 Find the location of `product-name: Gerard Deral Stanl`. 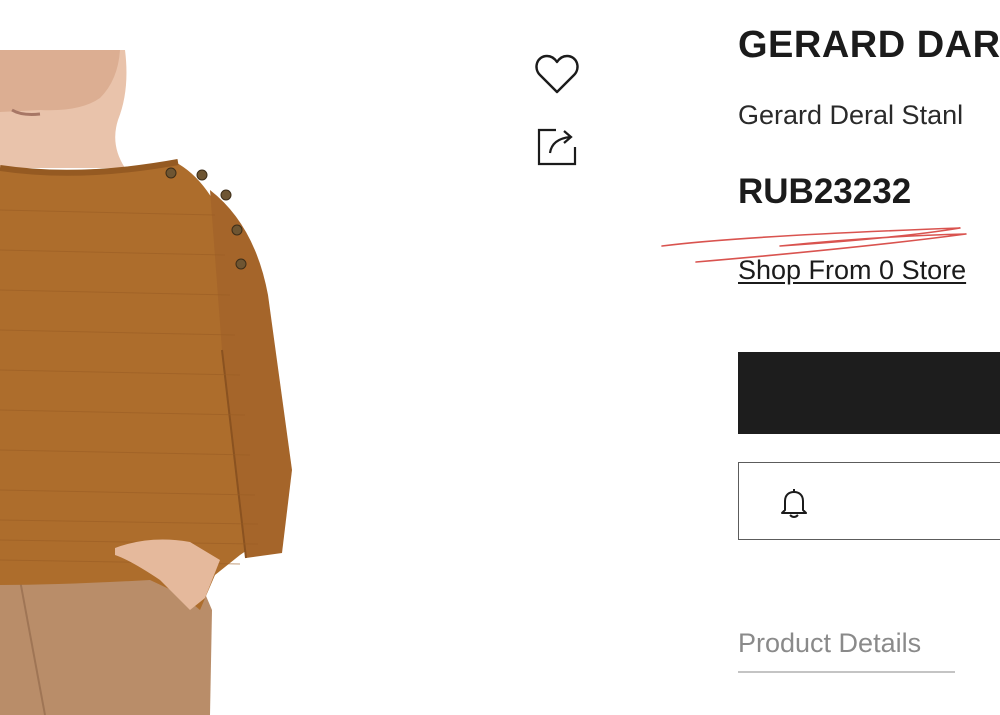

product-name: Gerard Deral Stanl is located at coordinates (851, 115).